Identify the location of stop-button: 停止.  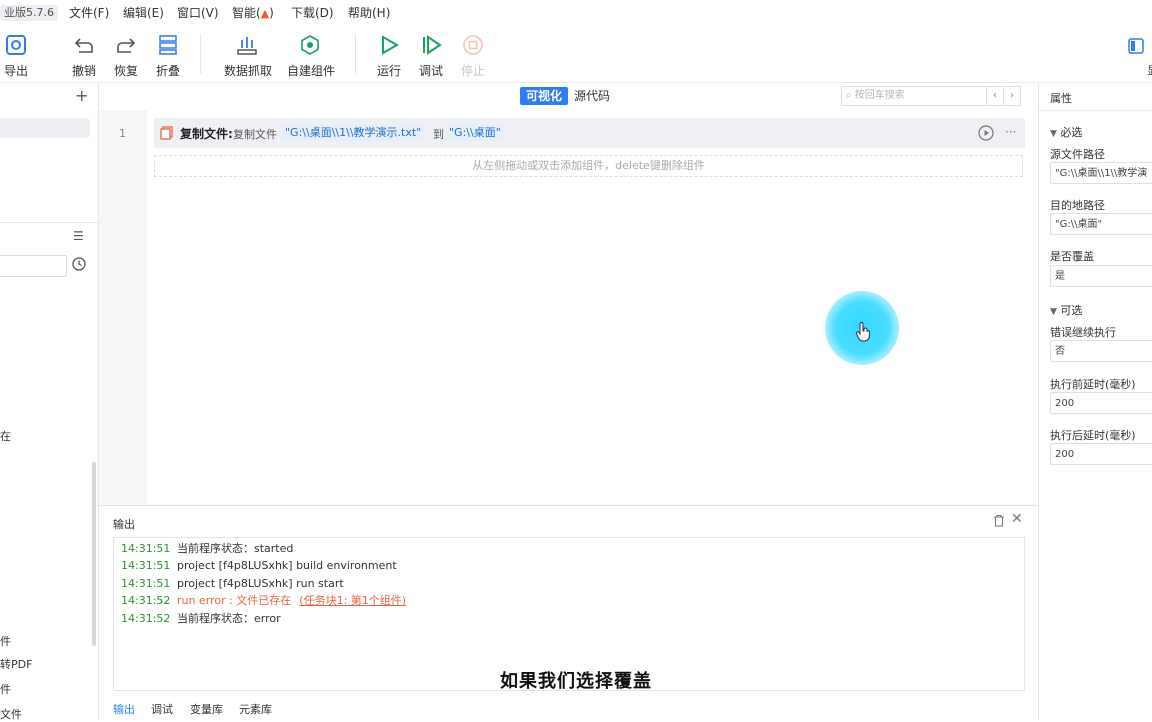
(473, 56).